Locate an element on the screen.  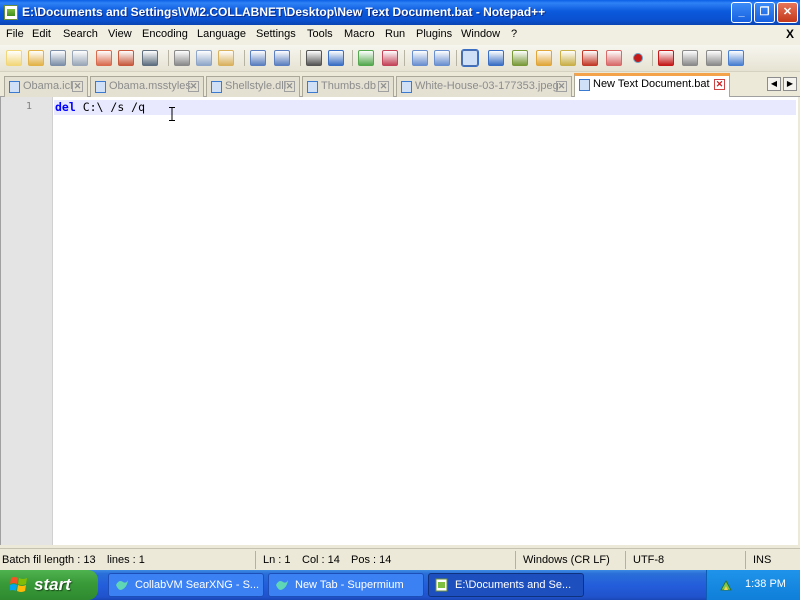
menu-settings: Settings is located at coordinates (276, 34).